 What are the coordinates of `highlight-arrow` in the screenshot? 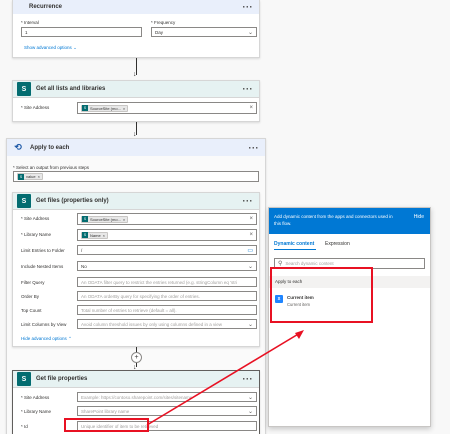 It's located at (225, 378).